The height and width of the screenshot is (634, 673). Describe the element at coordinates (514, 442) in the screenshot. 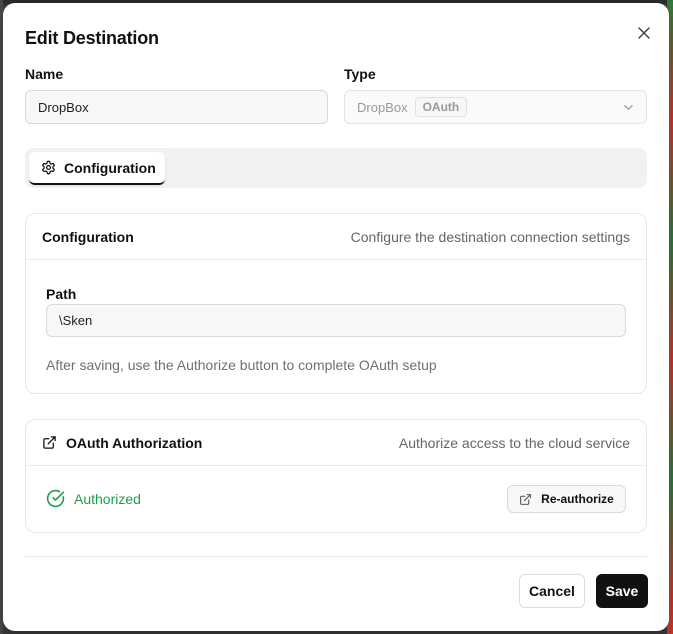

I see `oauth-card-description: Authorize access to the cloud service` at that location.